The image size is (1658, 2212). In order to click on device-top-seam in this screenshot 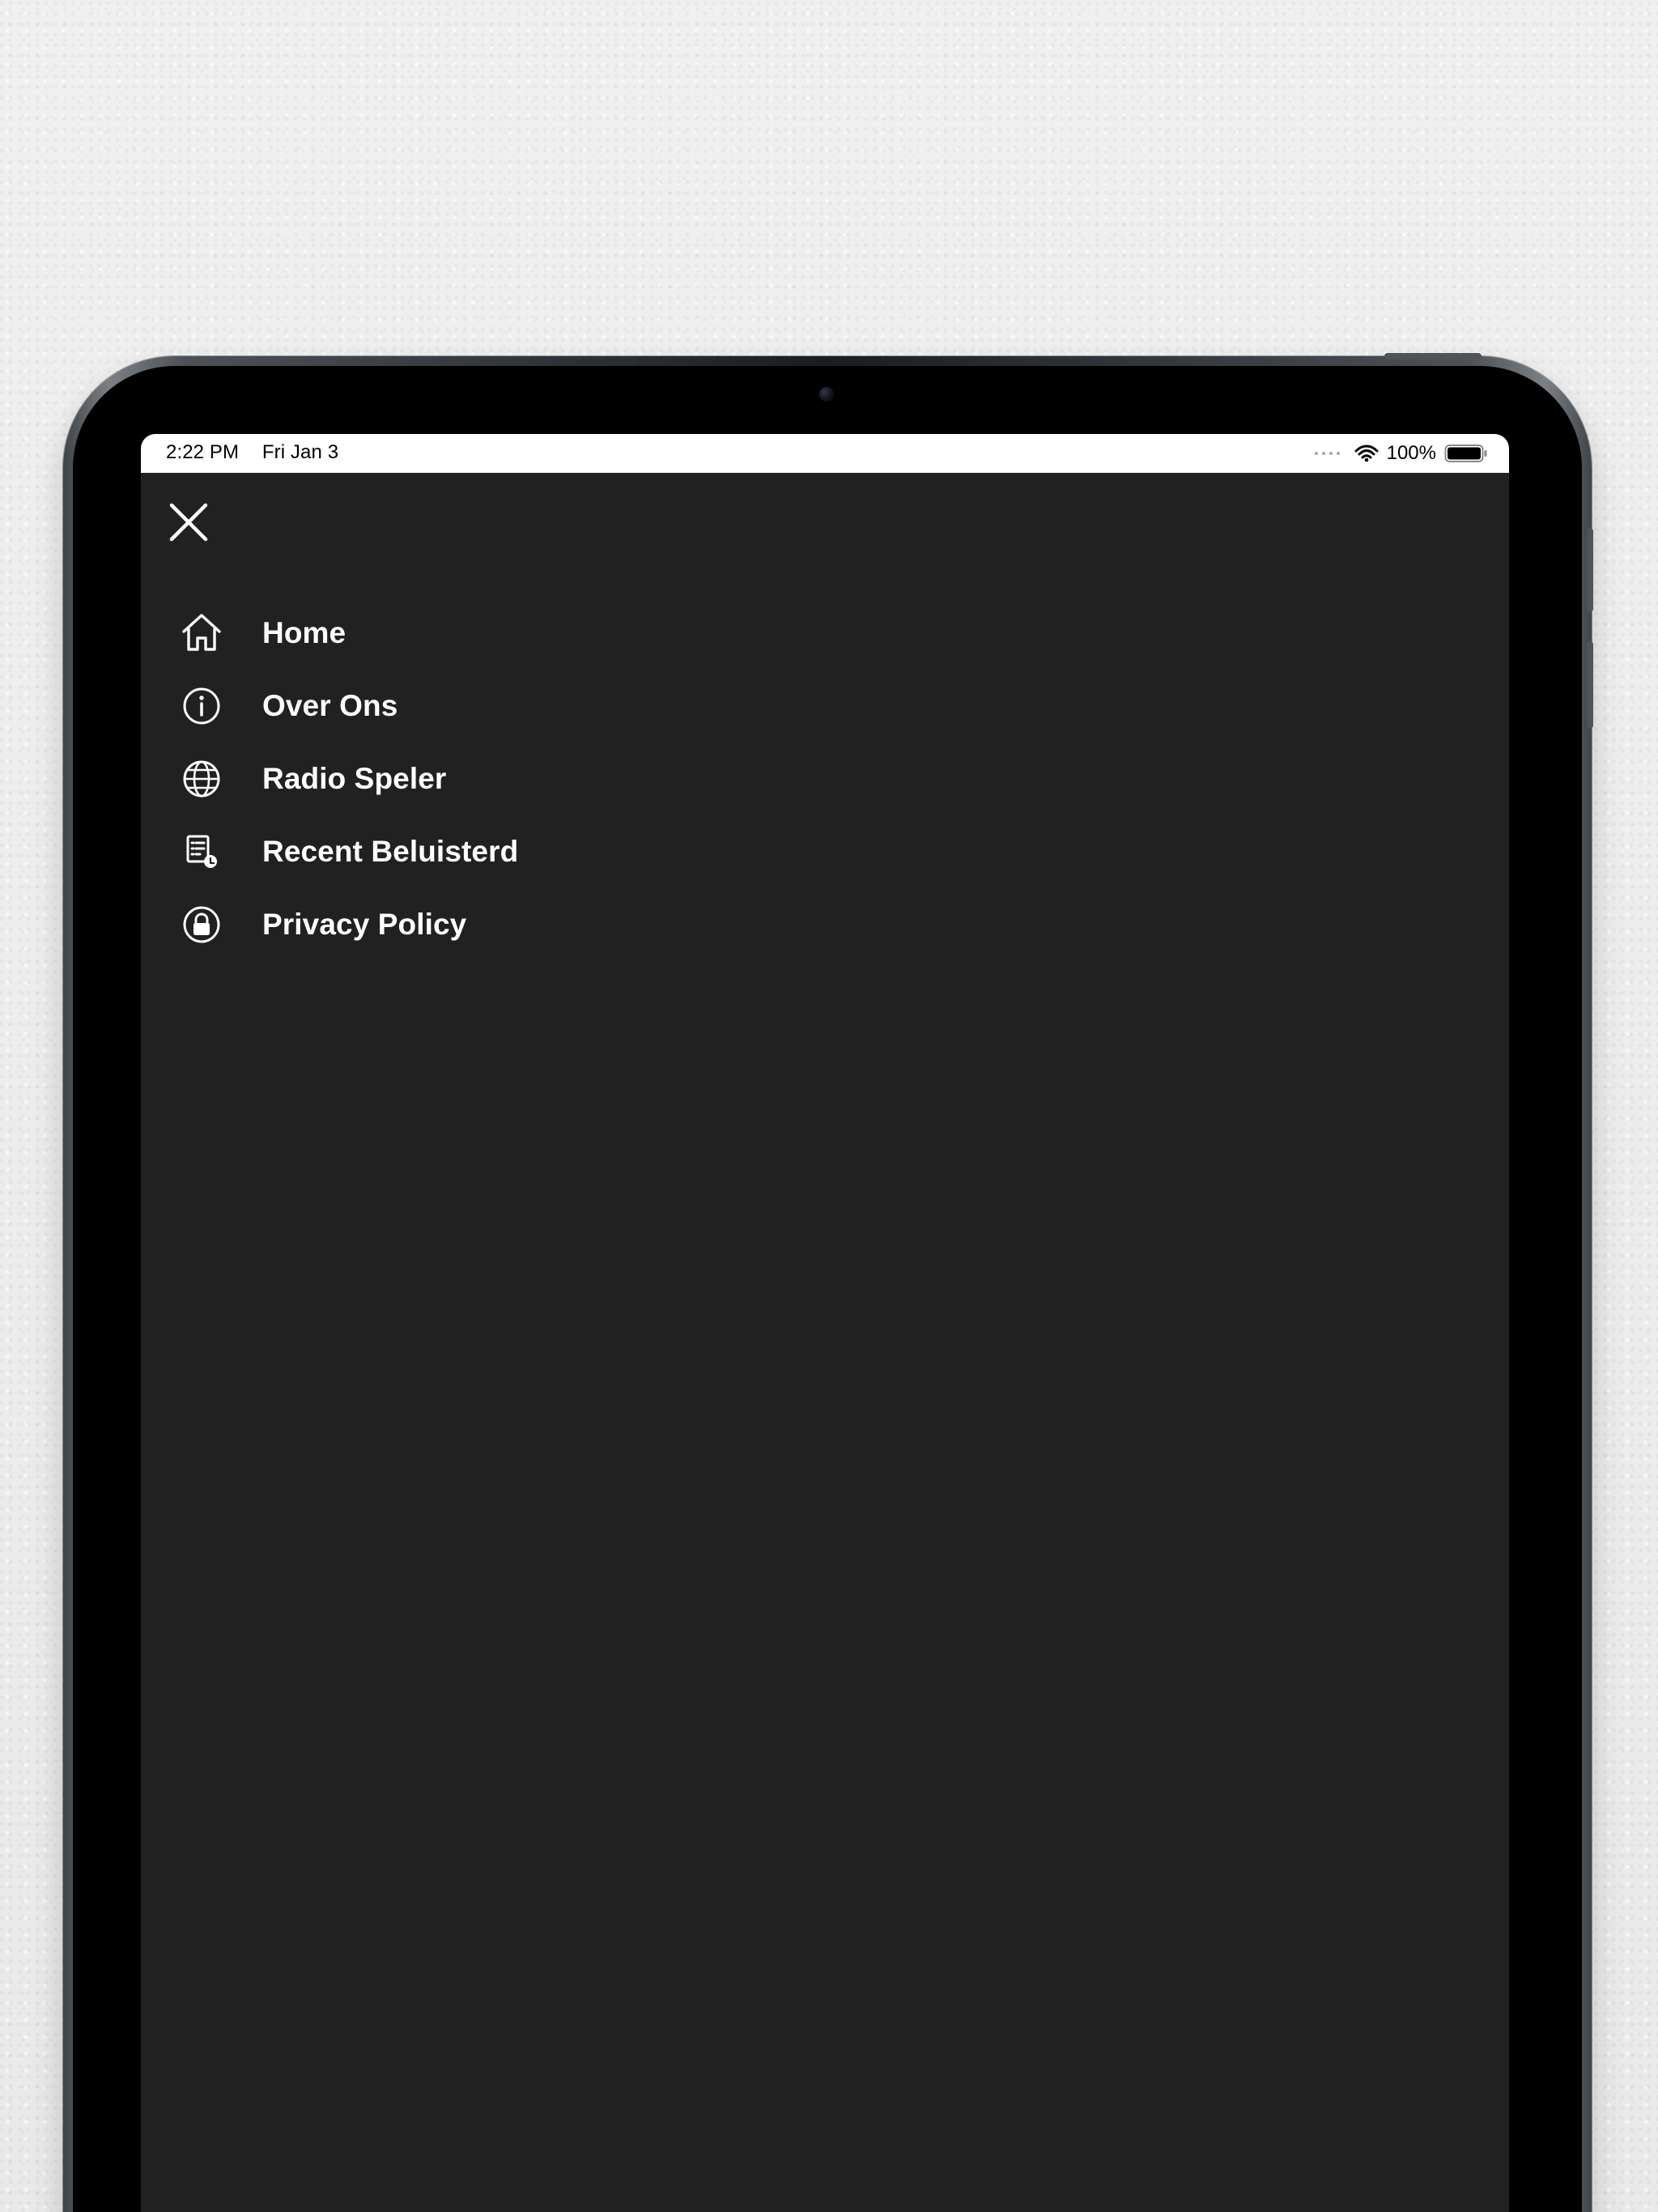, I will do `click(627, 361)`.